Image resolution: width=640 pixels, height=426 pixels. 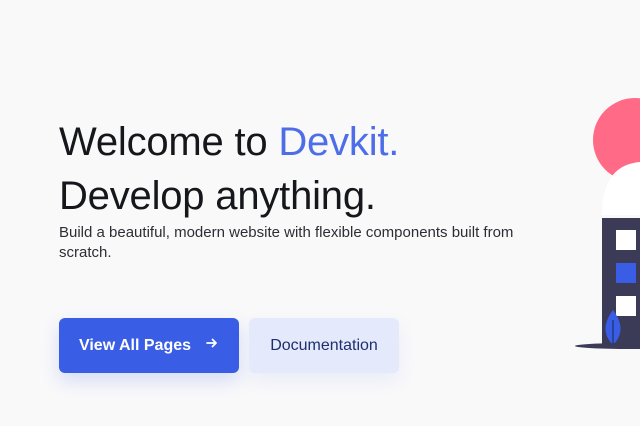 What do you see at coordinates (339, 142) in the screenshot?
I see `hero-title-brand: Devkit.` at bounding box center [339, 142].